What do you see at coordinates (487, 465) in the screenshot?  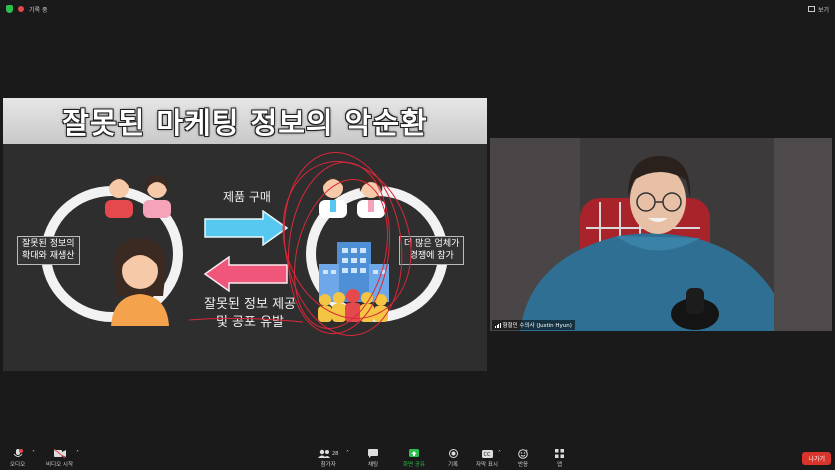 I see `captions-label: 자막 표시` at bounding box center [487, 465].